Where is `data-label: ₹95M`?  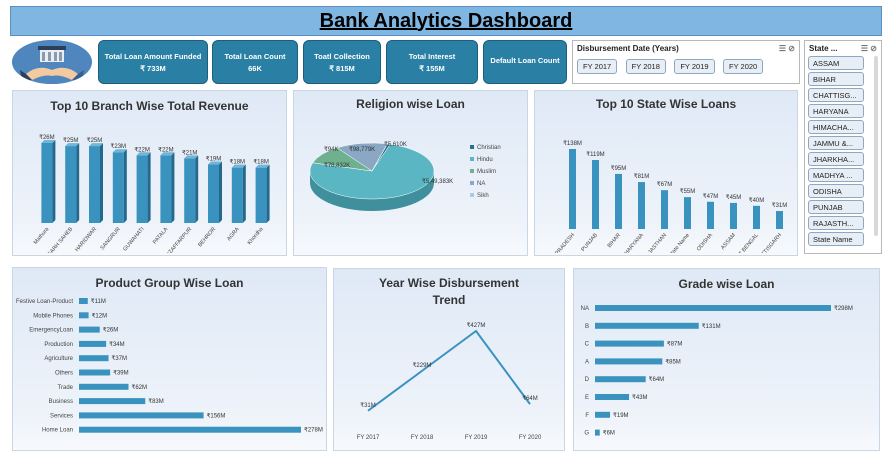 data-label: ₹95M is located at coordinates (619, 168).